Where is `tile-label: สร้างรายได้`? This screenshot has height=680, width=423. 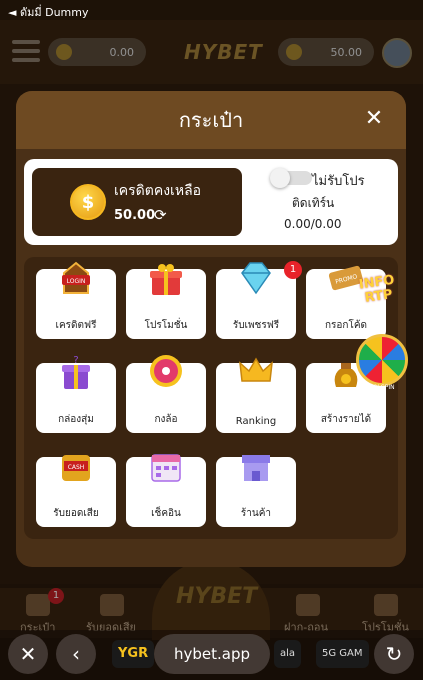 tile-label: สร้างรายได้ is located at coordinates (346, 419).